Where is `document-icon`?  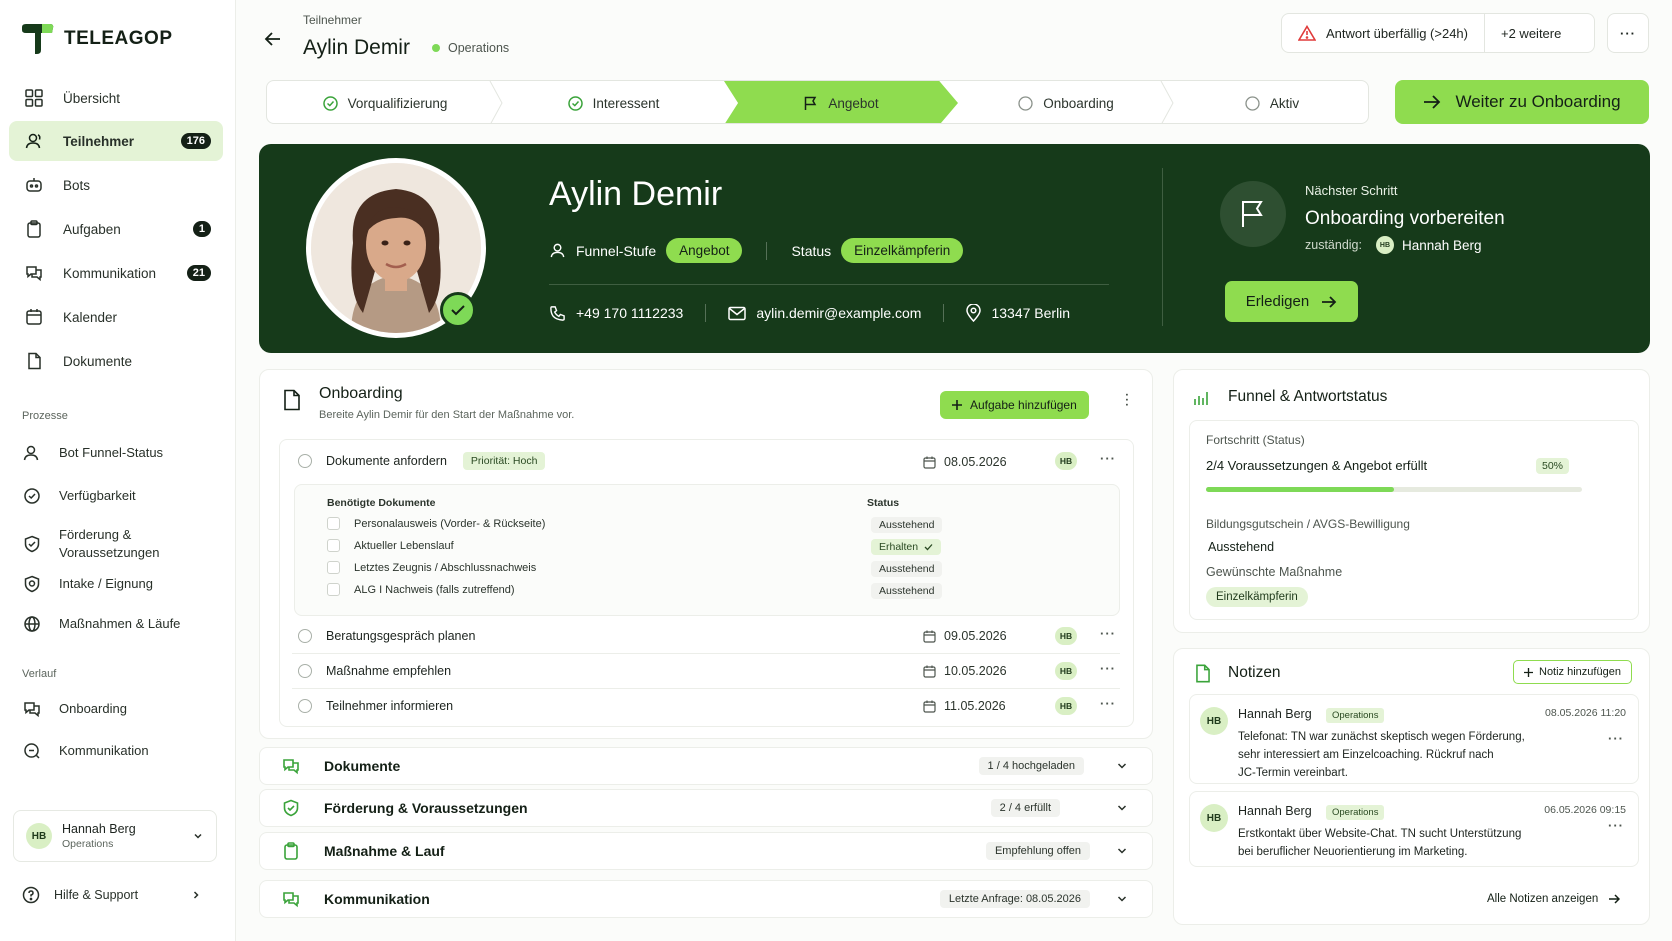
document-icon is located at coordinates (34, 361).